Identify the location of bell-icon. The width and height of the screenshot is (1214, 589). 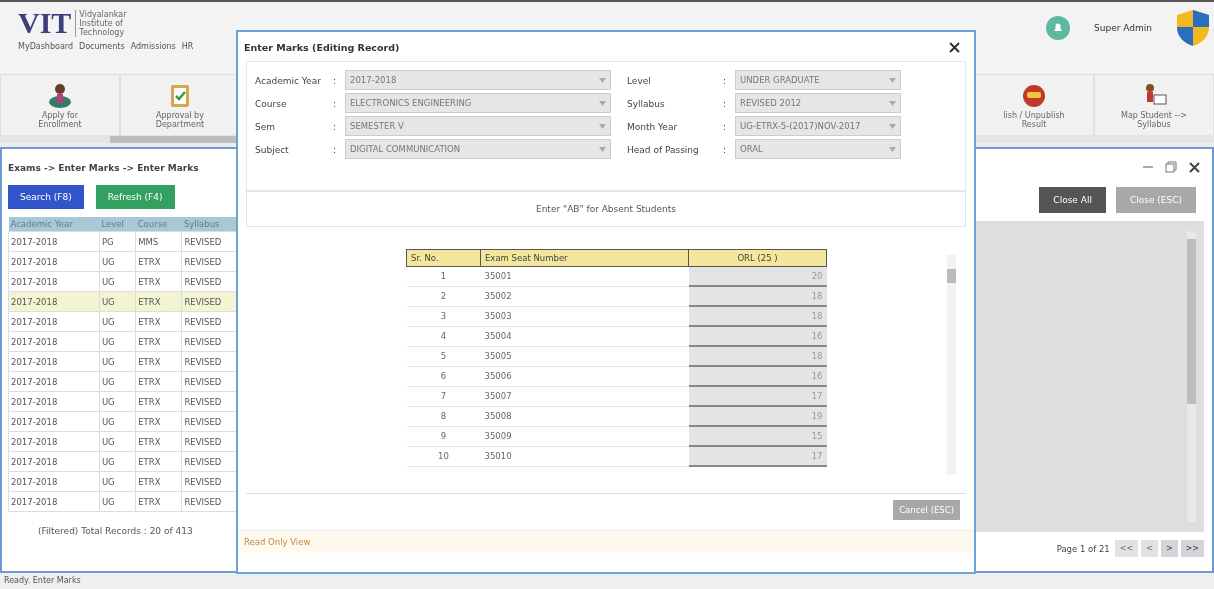
(1058, 28).